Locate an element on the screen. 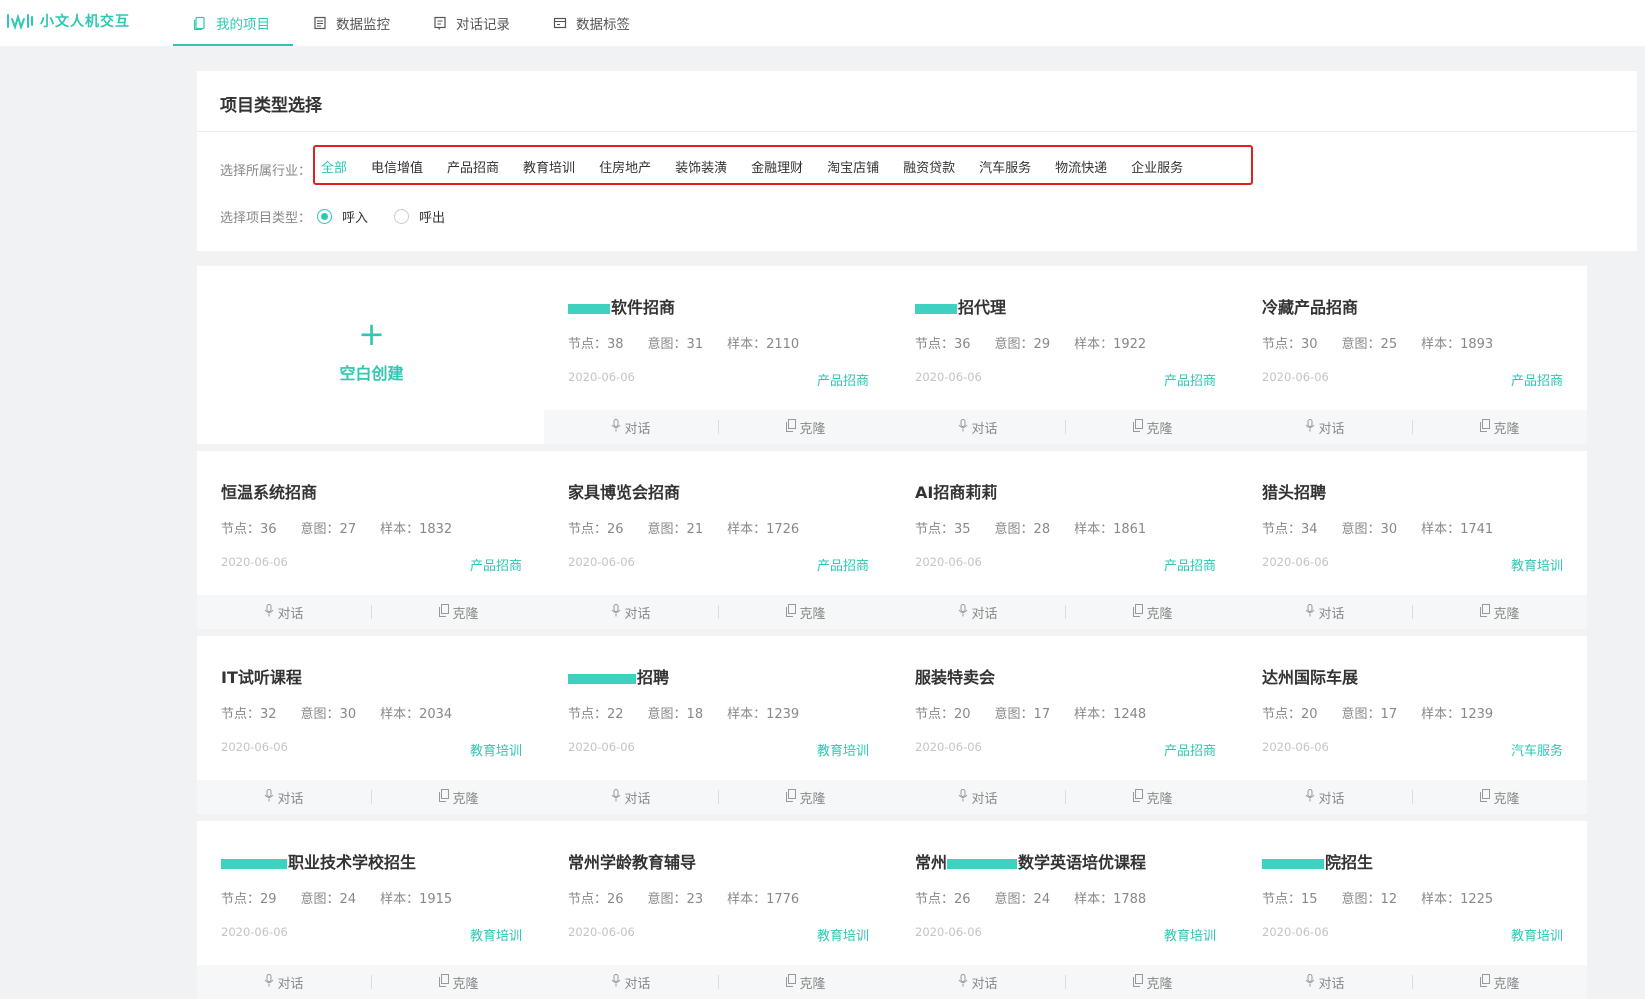 The height and width of the screenshot is (999, 1645). industry-option-4: 住房地产 is located at coordinates (625, 166).